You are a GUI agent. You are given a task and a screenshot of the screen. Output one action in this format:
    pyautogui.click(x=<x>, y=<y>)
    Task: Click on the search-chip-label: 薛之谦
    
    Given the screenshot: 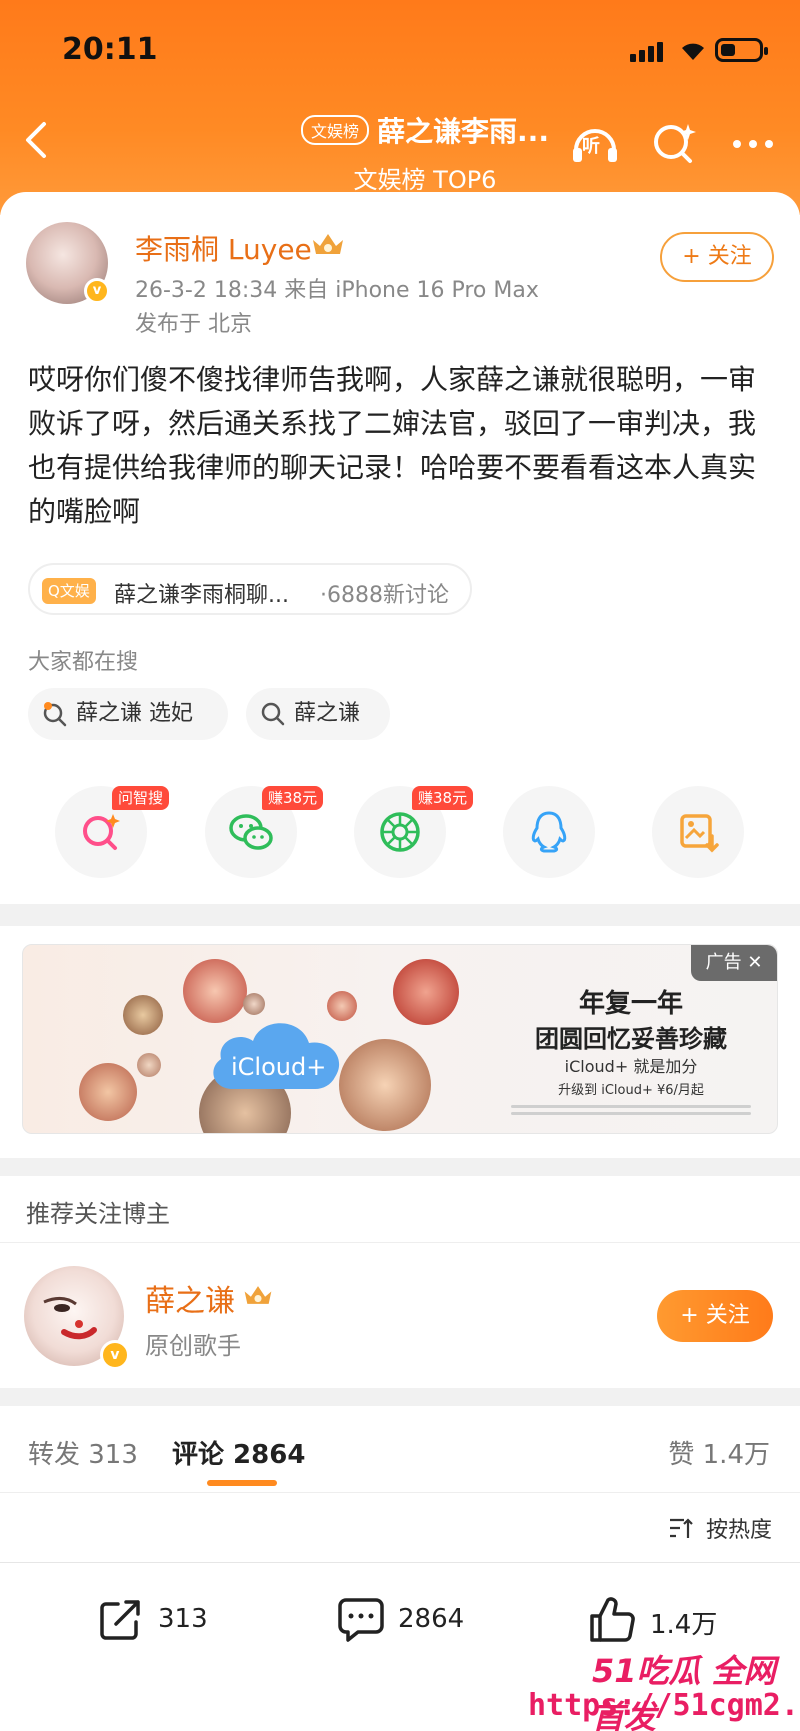 What is the action you would take?
    pyautogui.click(x=327, y=713)
    